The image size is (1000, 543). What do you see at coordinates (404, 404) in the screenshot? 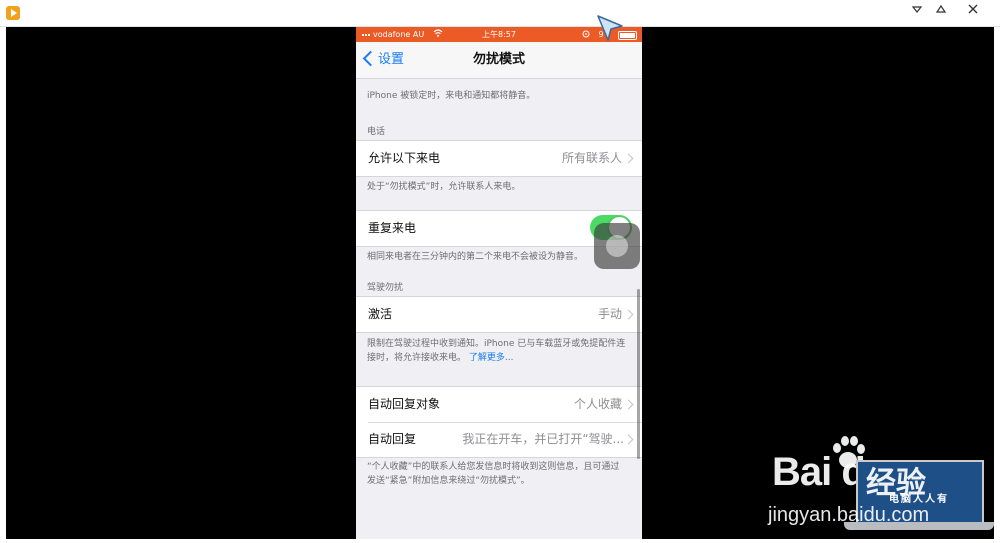
I see `auto-reply-to-label: 自动回复对象` at bounding box center [404, 404].